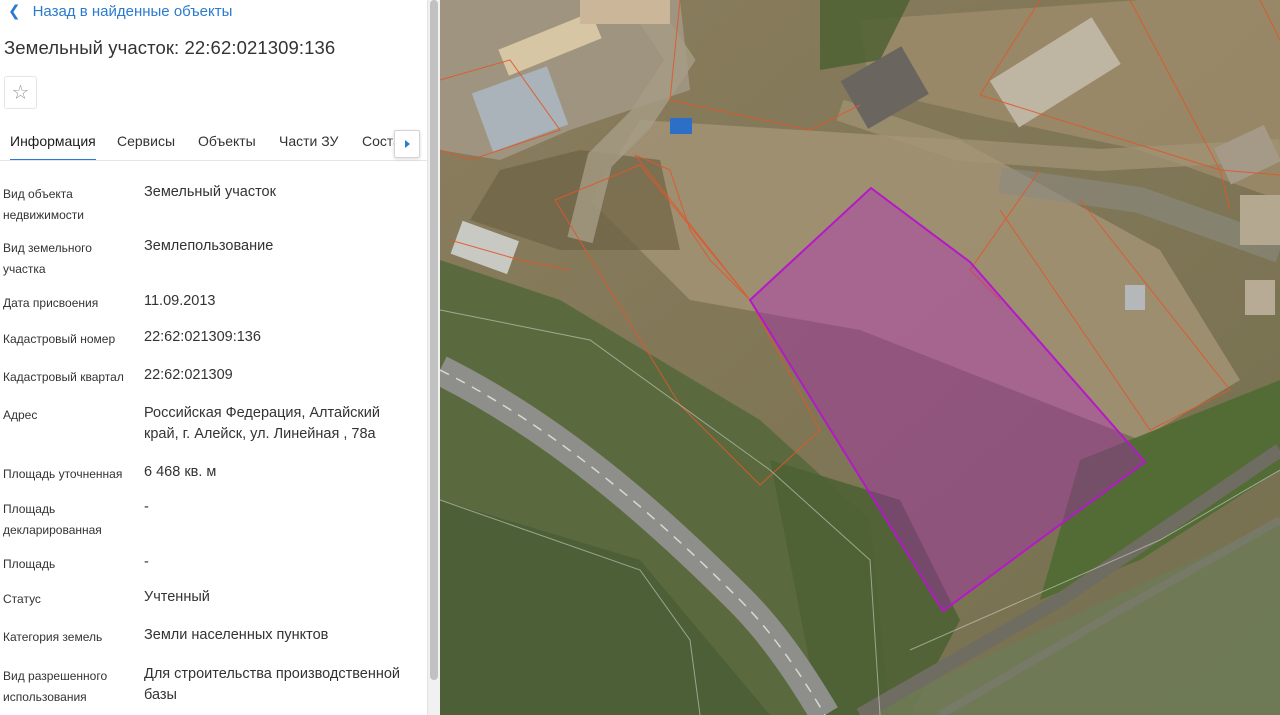  Describe the element at coordinates (170, 47) in the screenshot. I see `page-title: Земельный участок: 22:62:021309:136` at that location.